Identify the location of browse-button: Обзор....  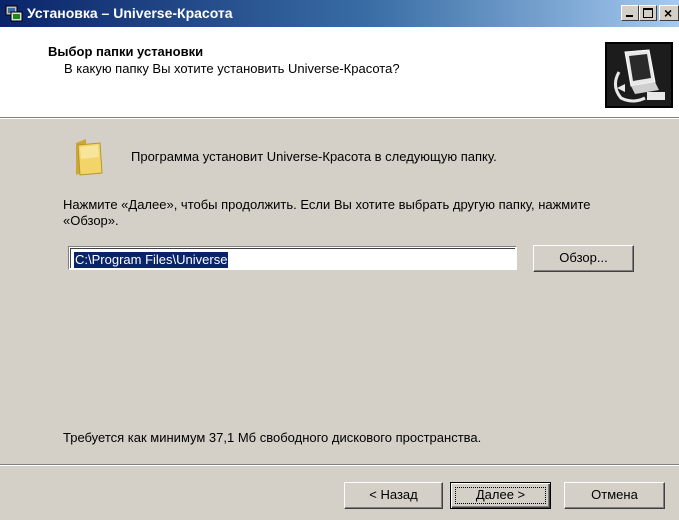
(583, 258).